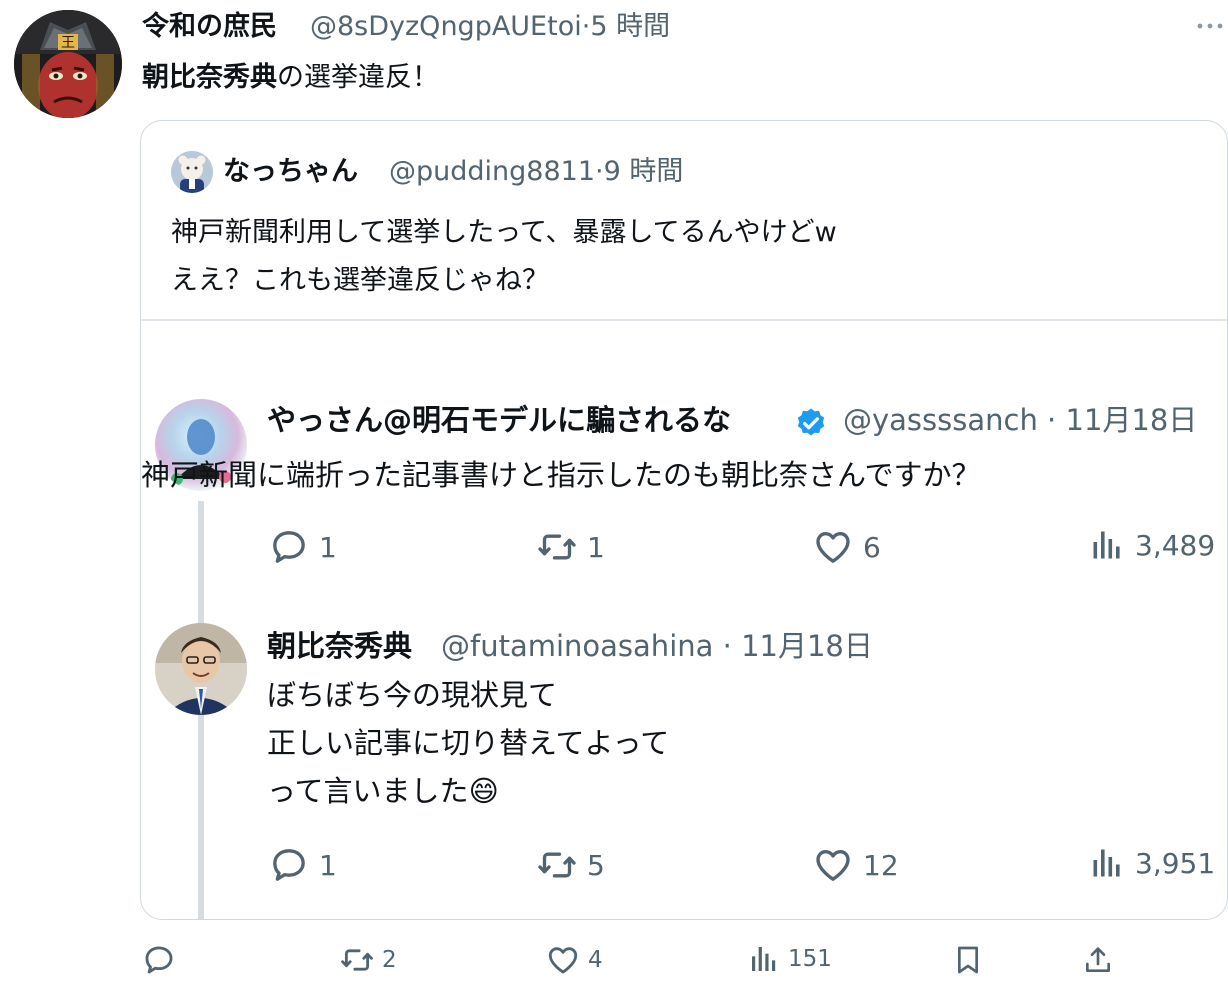  I want to click on thread-like-stat: 12, so click(856, 865).